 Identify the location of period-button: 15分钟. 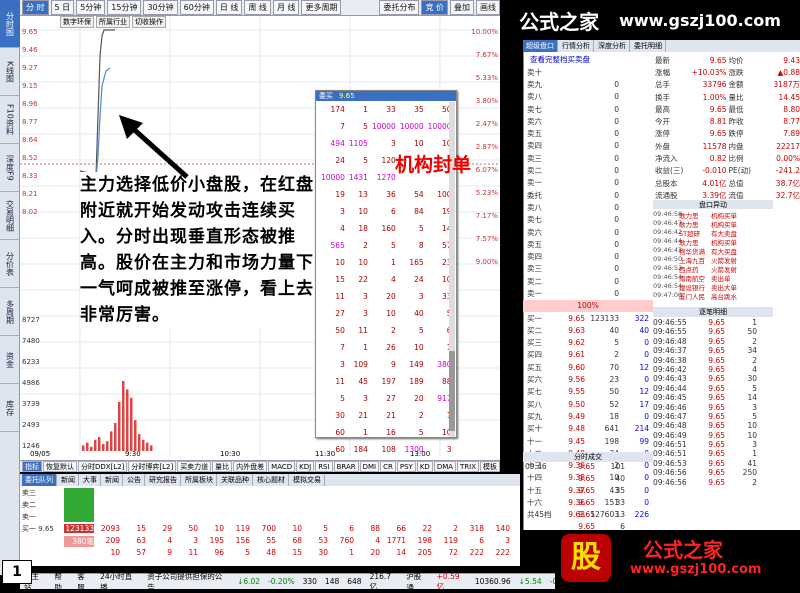
(124, 7).